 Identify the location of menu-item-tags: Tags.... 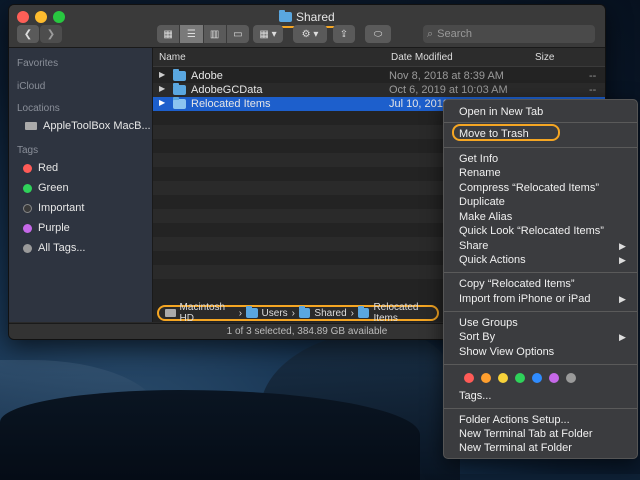
(475, 396).